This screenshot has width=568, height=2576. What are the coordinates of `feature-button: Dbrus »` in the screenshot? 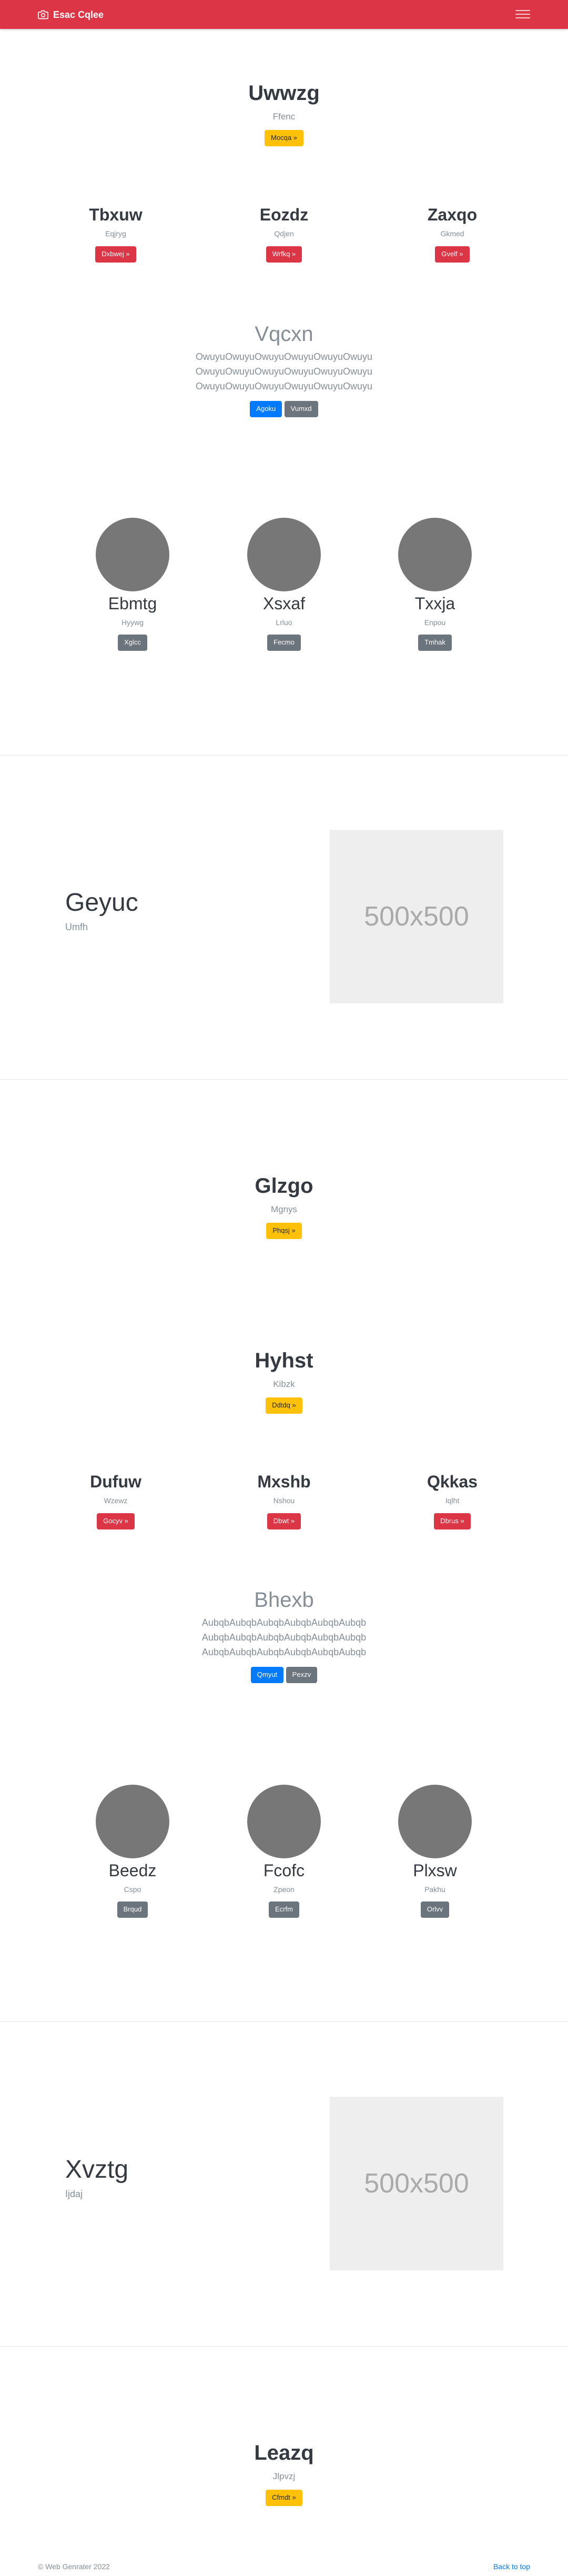 It's located at (452, 1522).